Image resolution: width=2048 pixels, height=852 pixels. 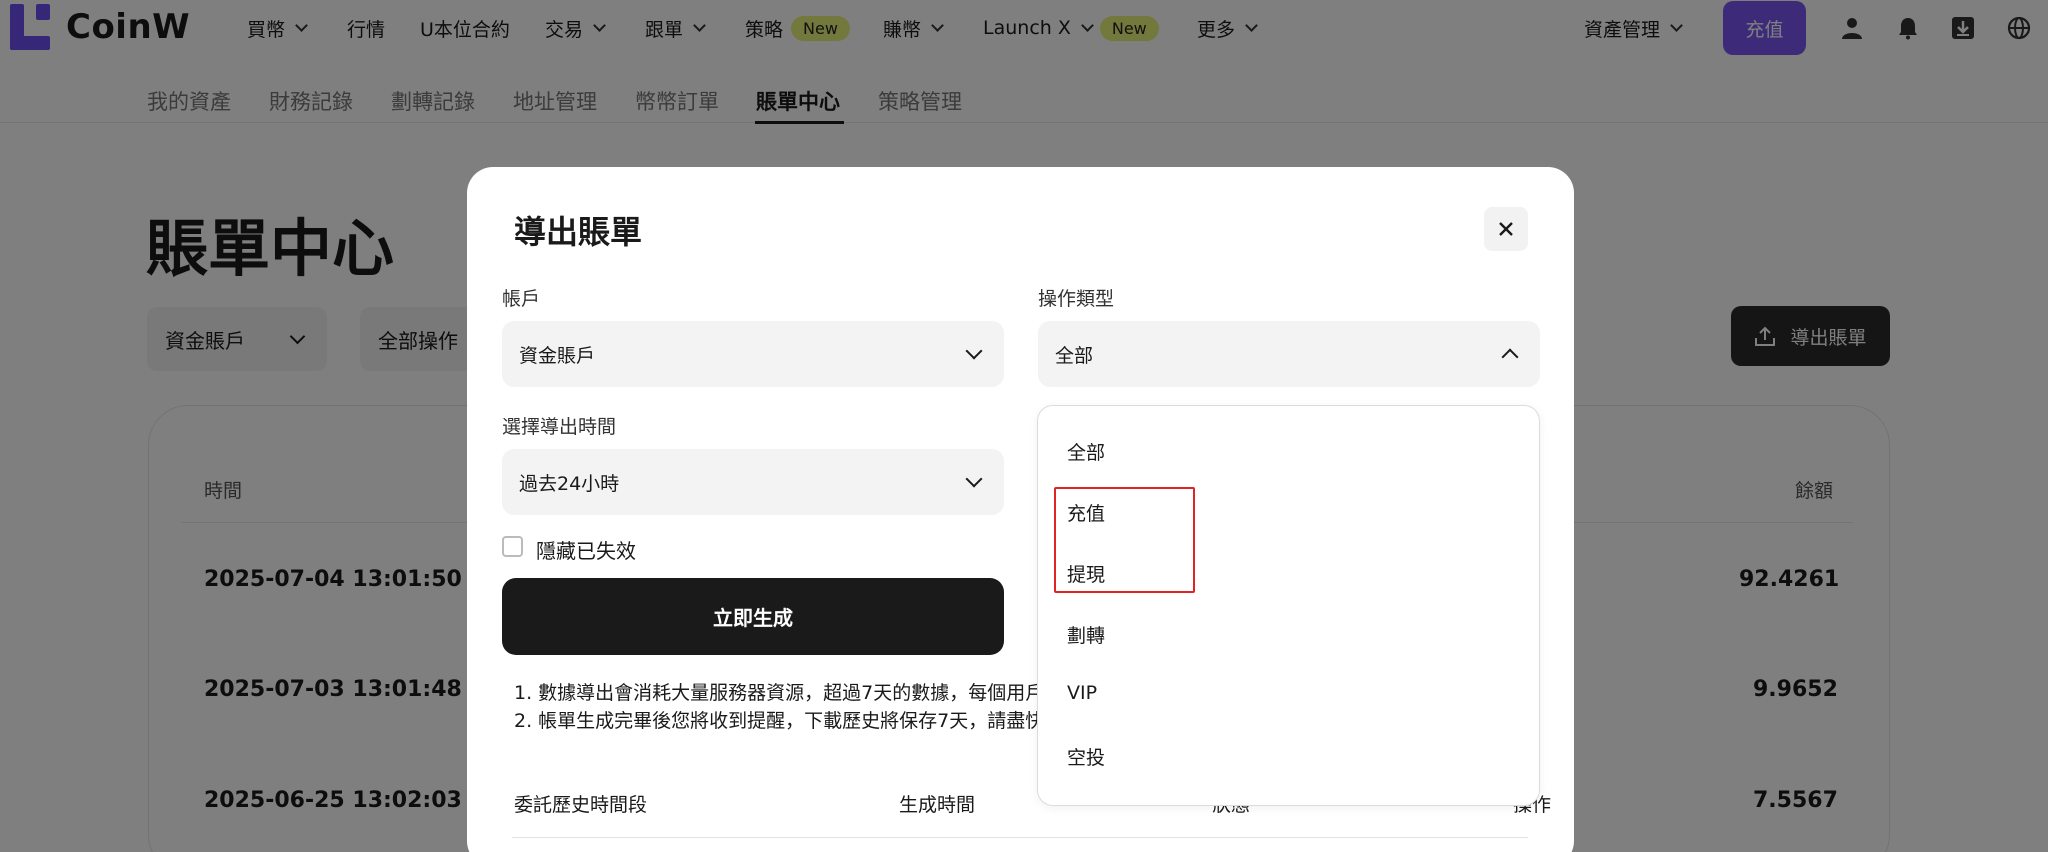 What do you see at coordinates (779, 693) in the screenshot?
I see `notice-line: 1. 數據導出會消耗大量服務器資源，超過7天的數據，每個用戶` at bounding box center [779, 693].